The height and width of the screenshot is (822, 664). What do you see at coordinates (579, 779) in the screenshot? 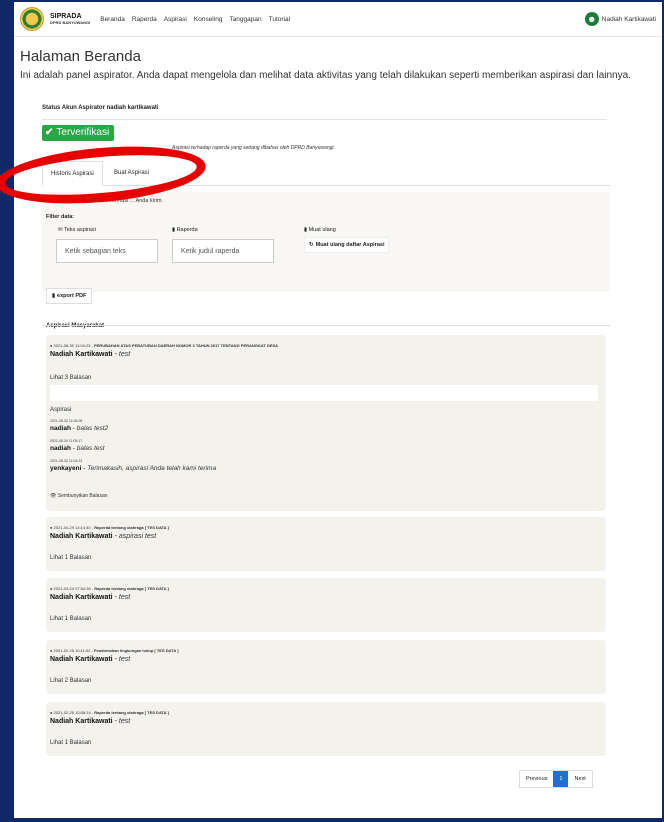
I see `next-page-button: Next` at bounding box center [579, 779].